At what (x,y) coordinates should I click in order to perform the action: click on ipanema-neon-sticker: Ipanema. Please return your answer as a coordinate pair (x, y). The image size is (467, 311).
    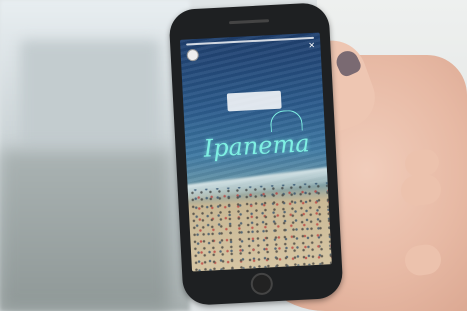
    Looking at the image, I should click on (256, 146).